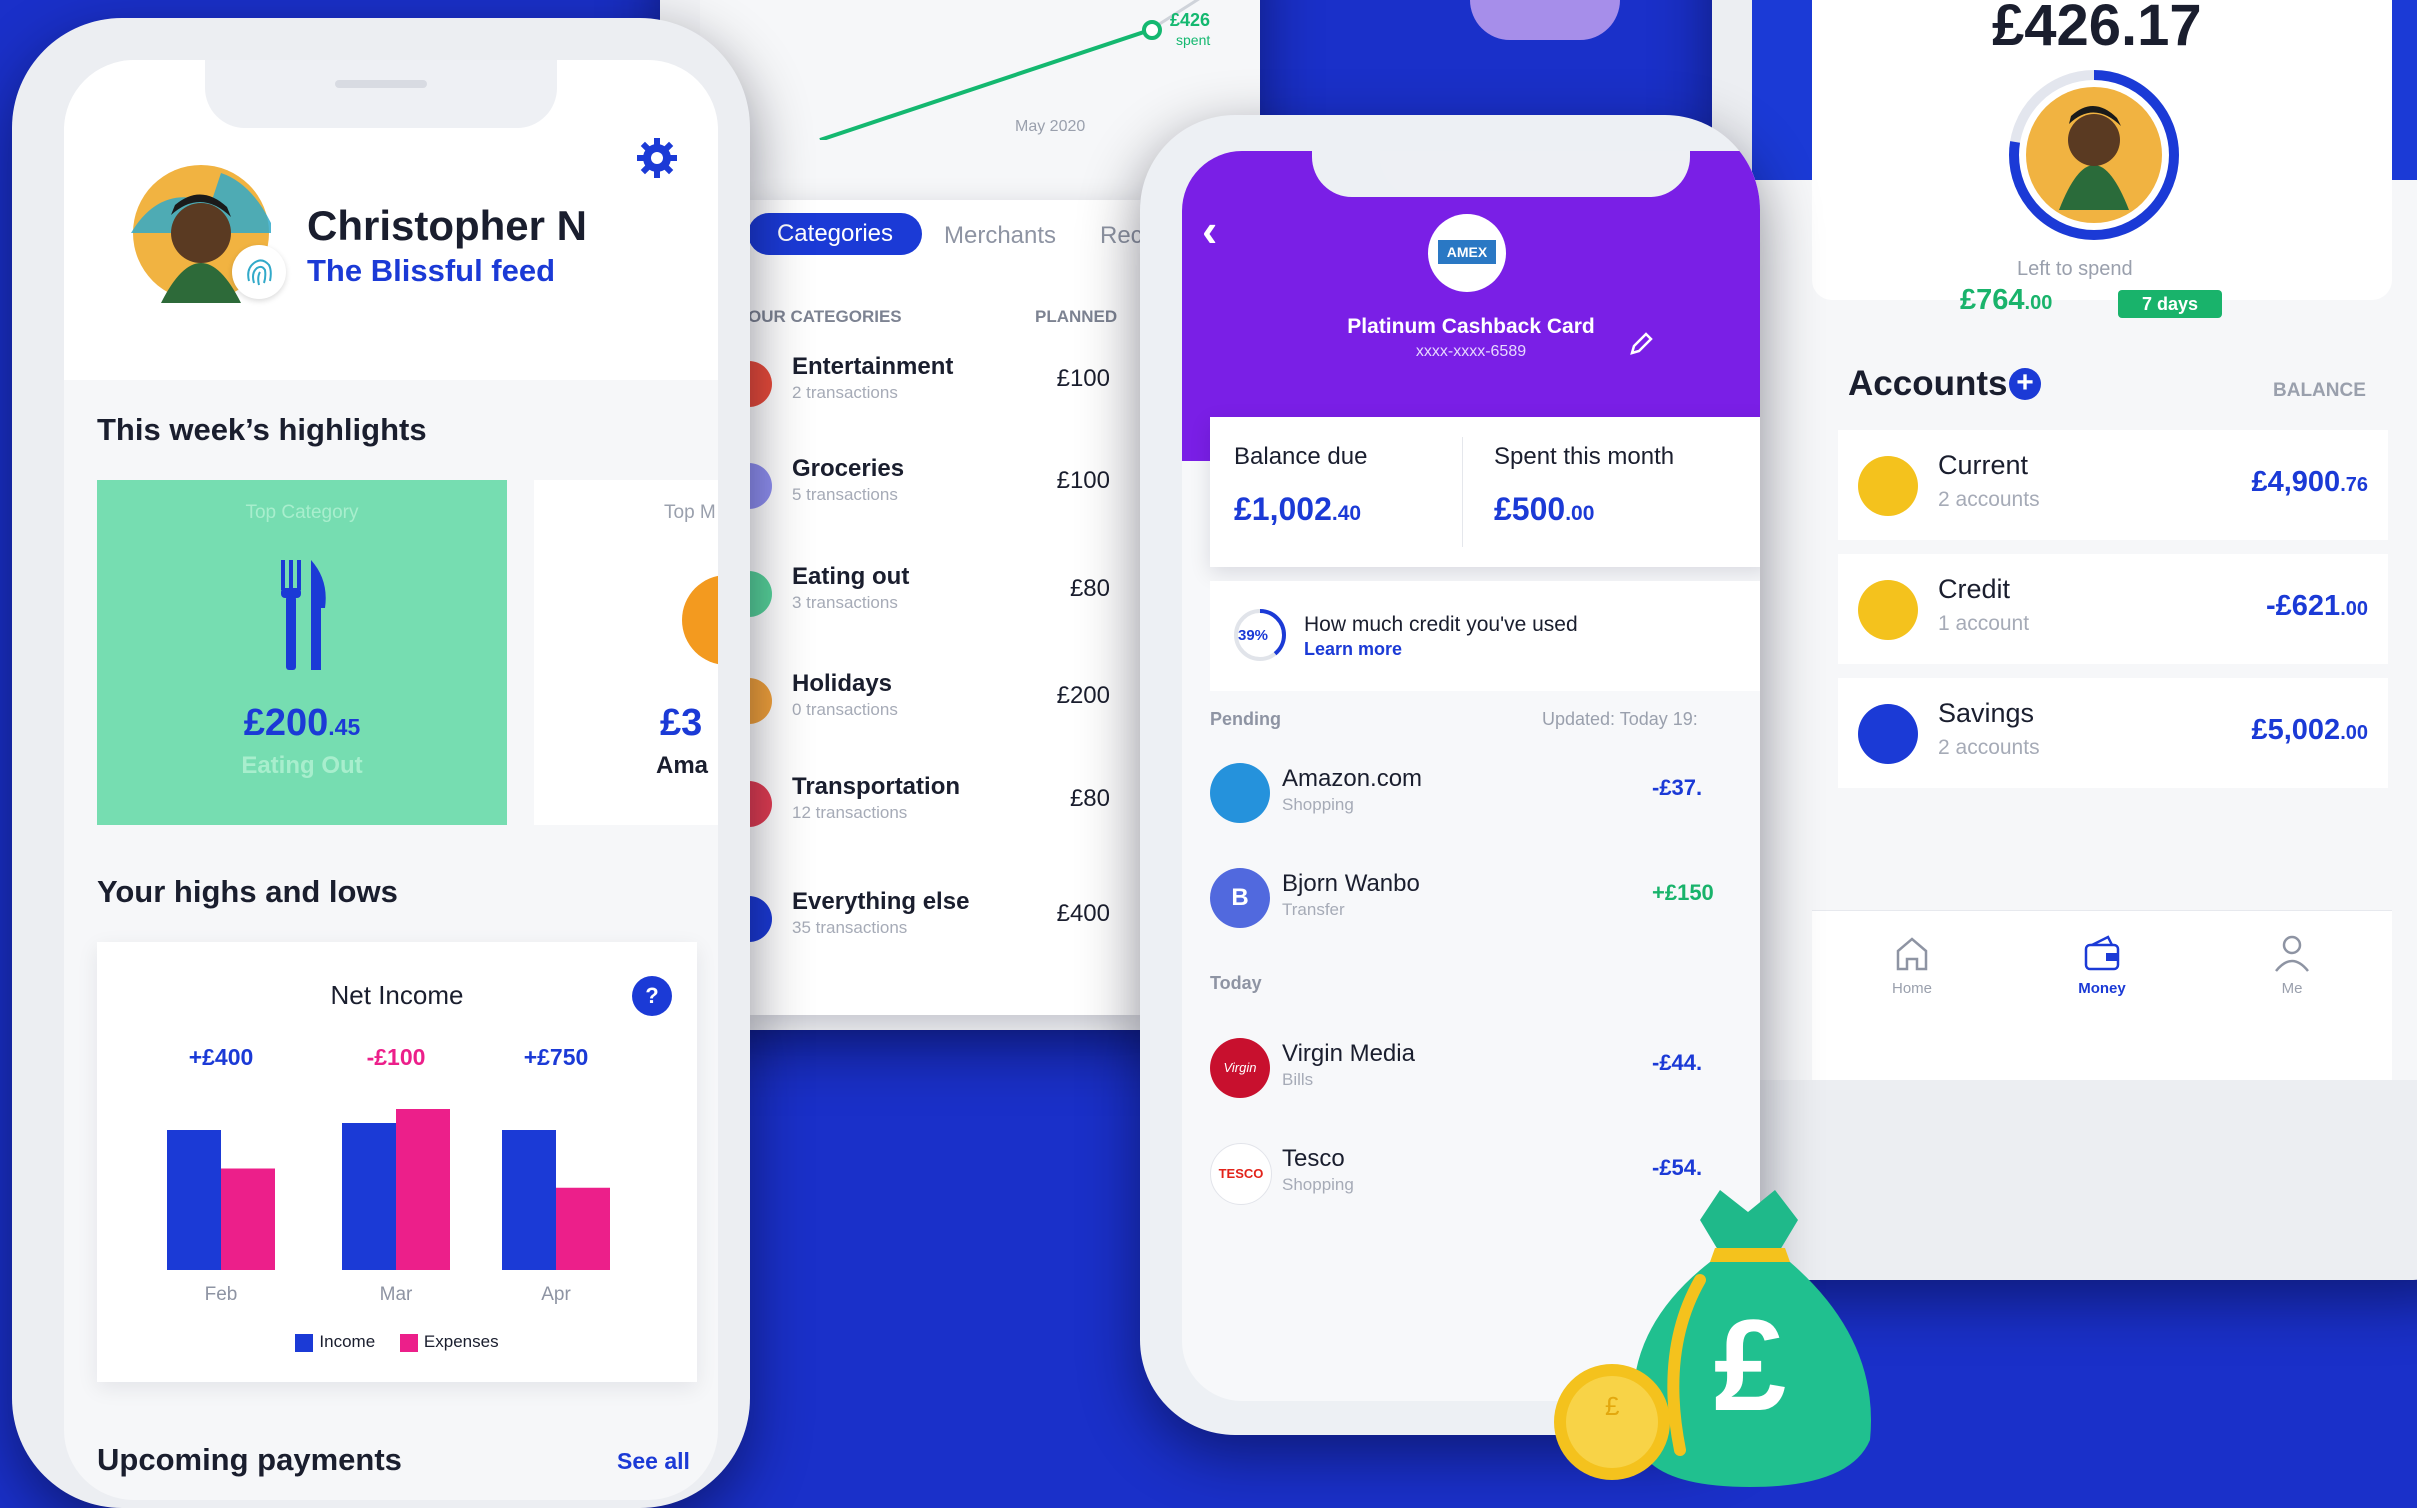  Describe the element at coordinates (2309, 482) in the screenshot. I see `account-balance: £4,900.76` at that location.